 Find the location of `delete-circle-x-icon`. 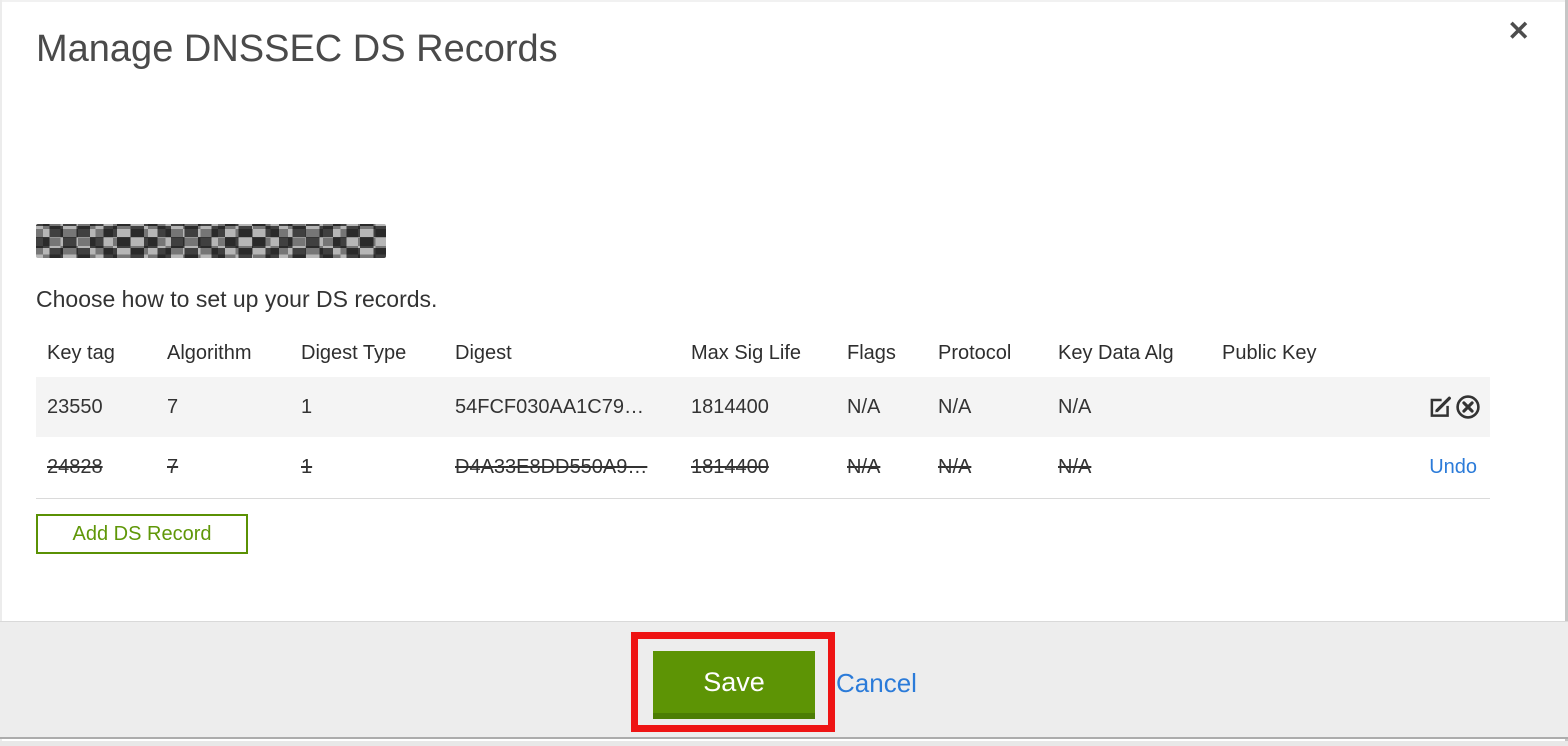

delete-circle-x-icon is located at coordinates (1468, 407).